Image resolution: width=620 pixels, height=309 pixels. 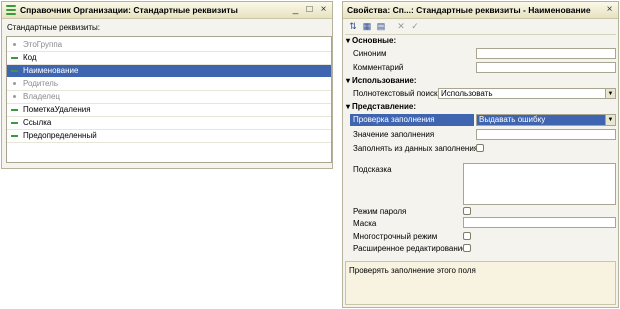 What do you see at coordinates (394, 119) in the screenshot?
I see `fill-check-label: Проверка заполнения` at bounding box center [394, 119].